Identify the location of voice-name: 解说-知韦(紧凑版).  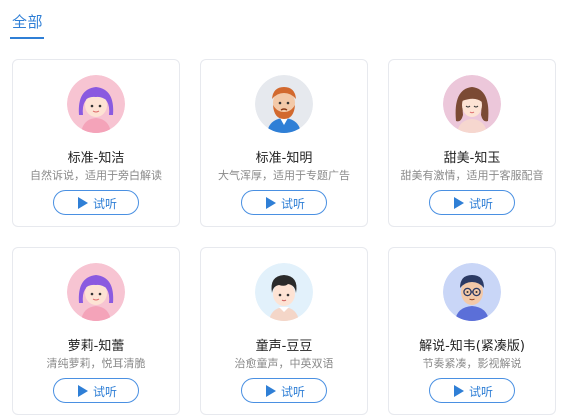
(472, 346).